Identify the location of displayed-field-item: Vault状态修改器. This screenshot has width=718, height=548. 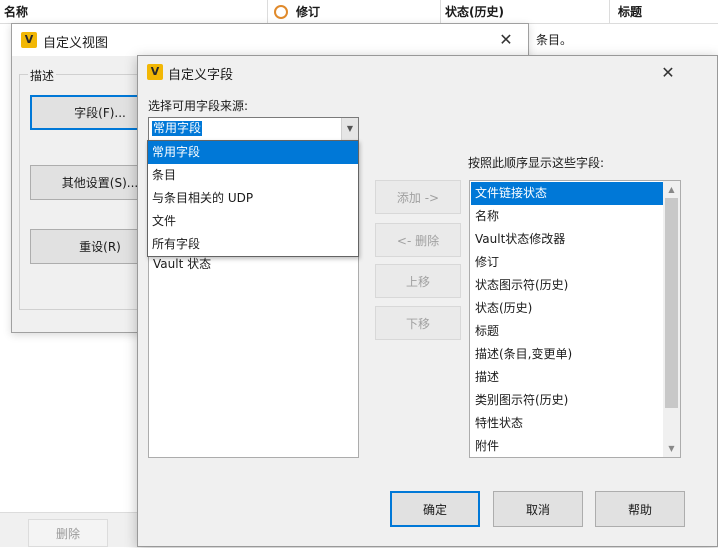
(567, 239).